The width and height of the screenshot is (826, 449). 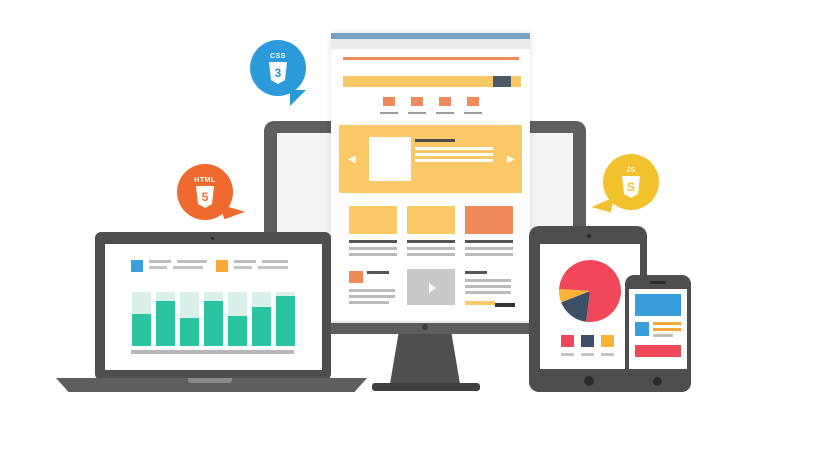 What do you see at coordinates (590, 291) in the screenshot?
I see `tablet-pie-chart` at bounding box center [590, 291].